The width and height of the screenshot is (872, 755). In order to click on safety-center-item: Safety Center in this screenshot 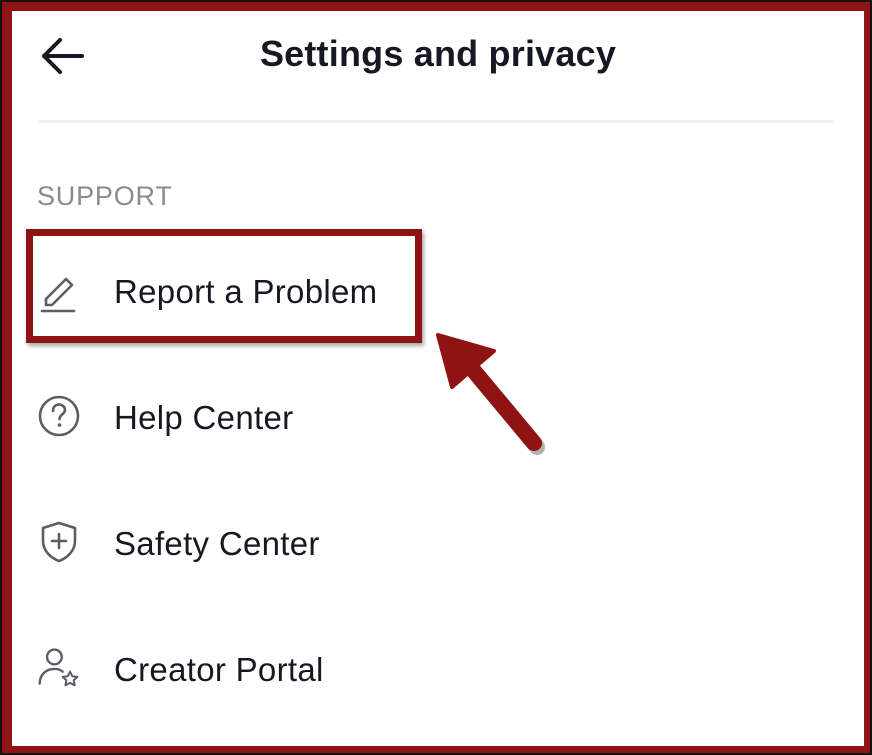, I will do `click(438, 539)`.